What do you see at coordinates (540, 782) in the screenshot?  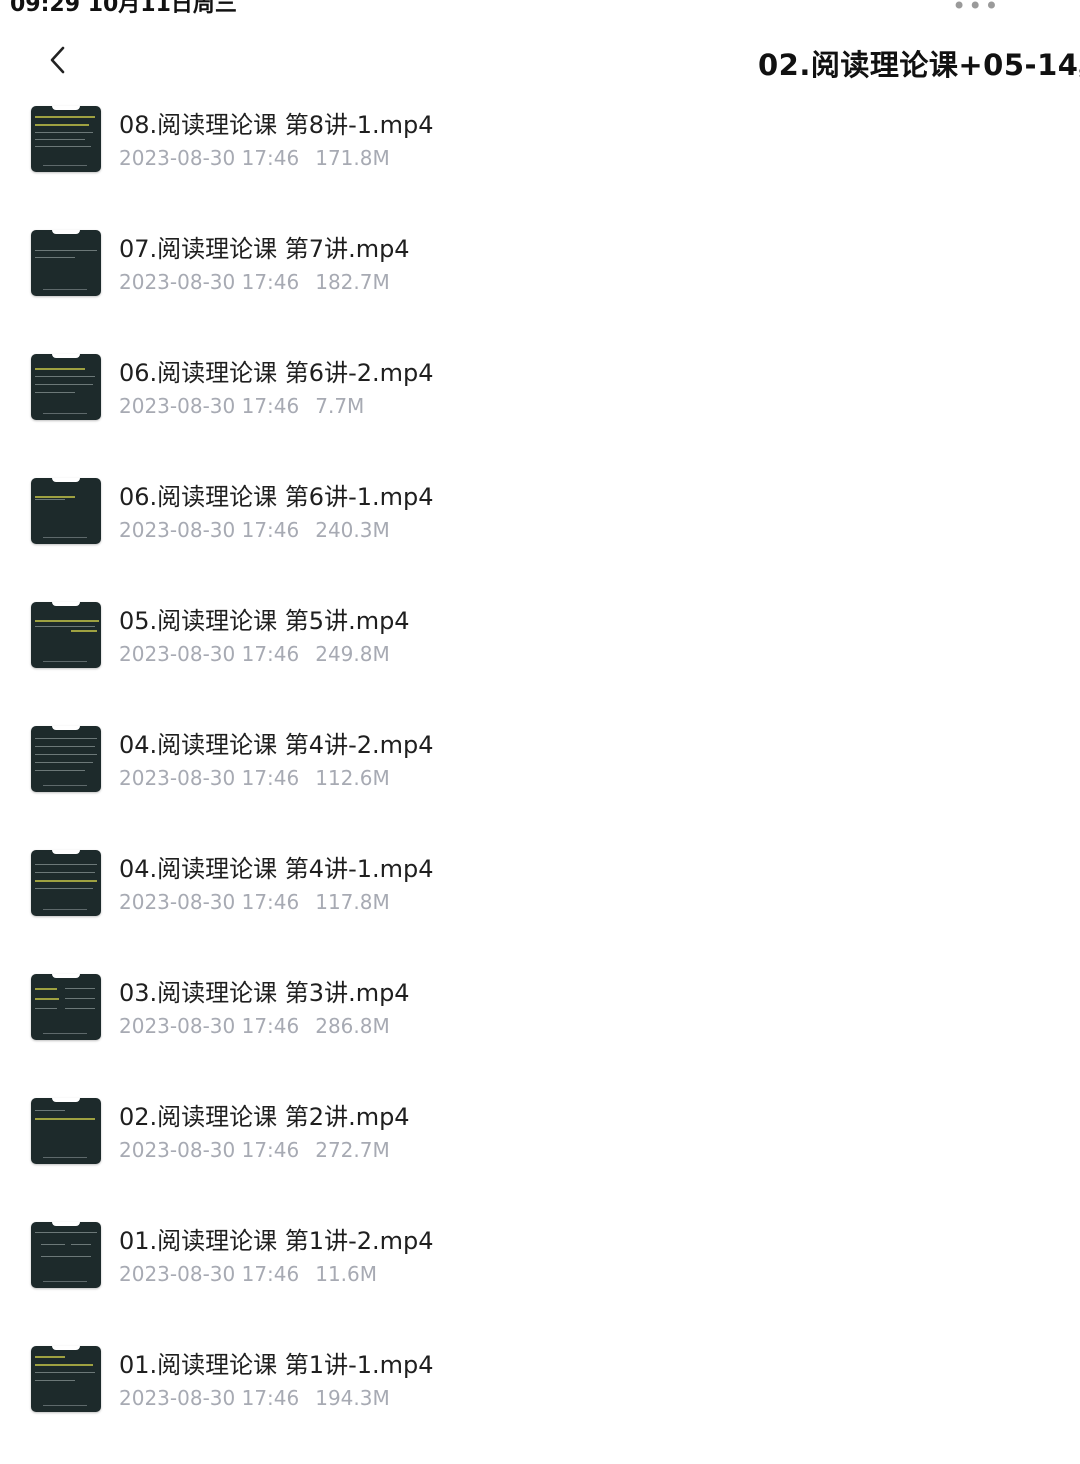 I see `file-row: 04.阅读理论课 第4讲-2.mp4 2023-08-30 17:46 112.6M` at bounding box center [540, 782].